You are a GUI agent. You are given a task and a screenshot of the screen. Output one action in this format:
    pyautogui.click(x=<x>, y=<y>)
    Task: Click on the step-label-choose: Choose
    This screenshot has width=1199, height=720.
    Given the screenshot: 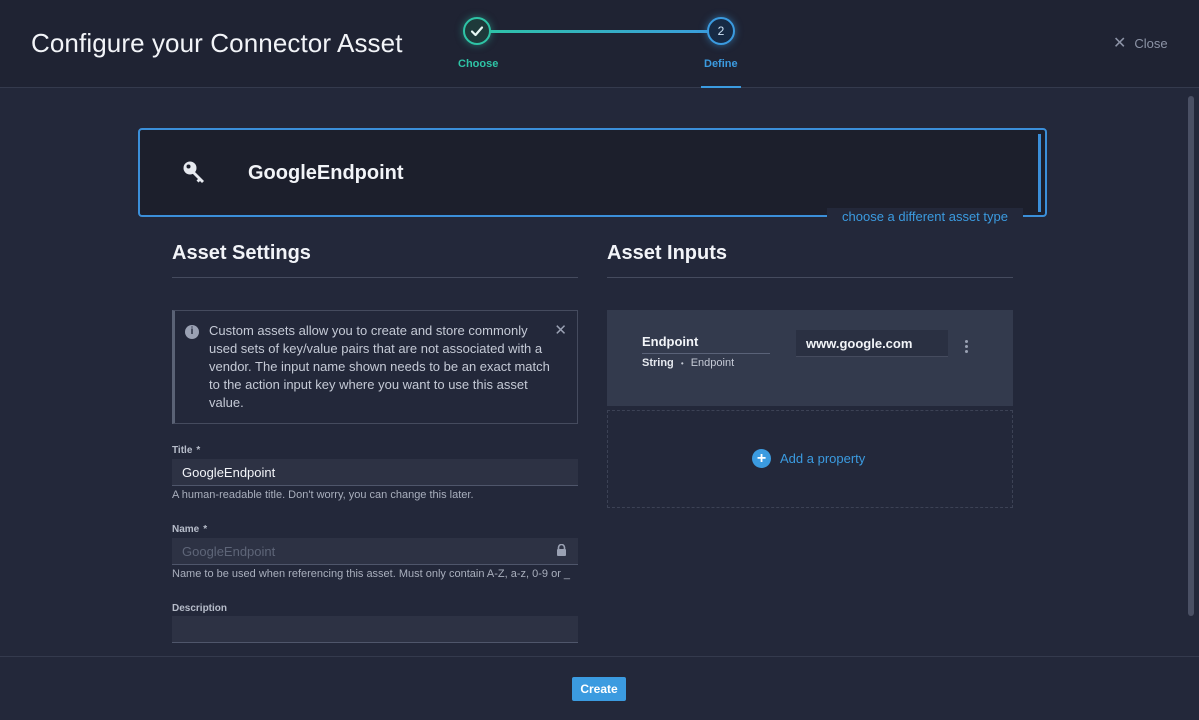 What is the action you would take?
    pyautogui.click(x=478, y=64)
    